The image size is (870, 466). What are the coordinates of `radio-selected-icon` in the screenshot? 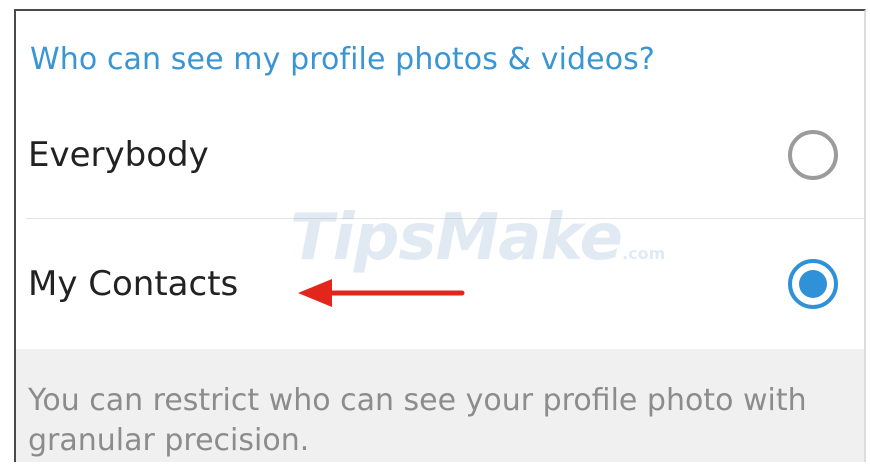 It's located at (813, 284).